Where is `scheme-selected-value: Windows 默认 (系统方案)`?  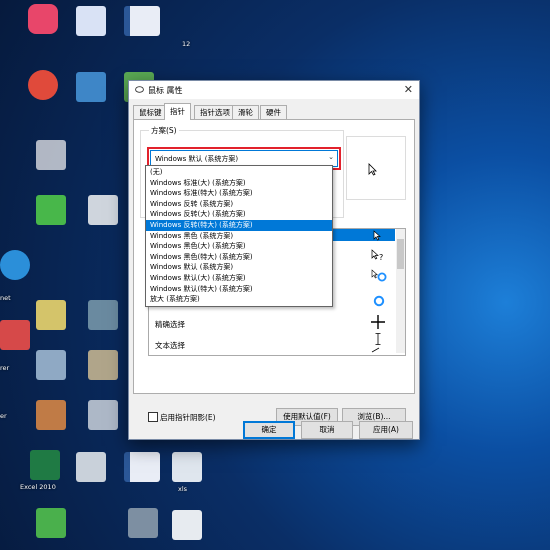 scheme-selected-value: Windows 默认 (系统方案) is located at coordinates (197, 159).